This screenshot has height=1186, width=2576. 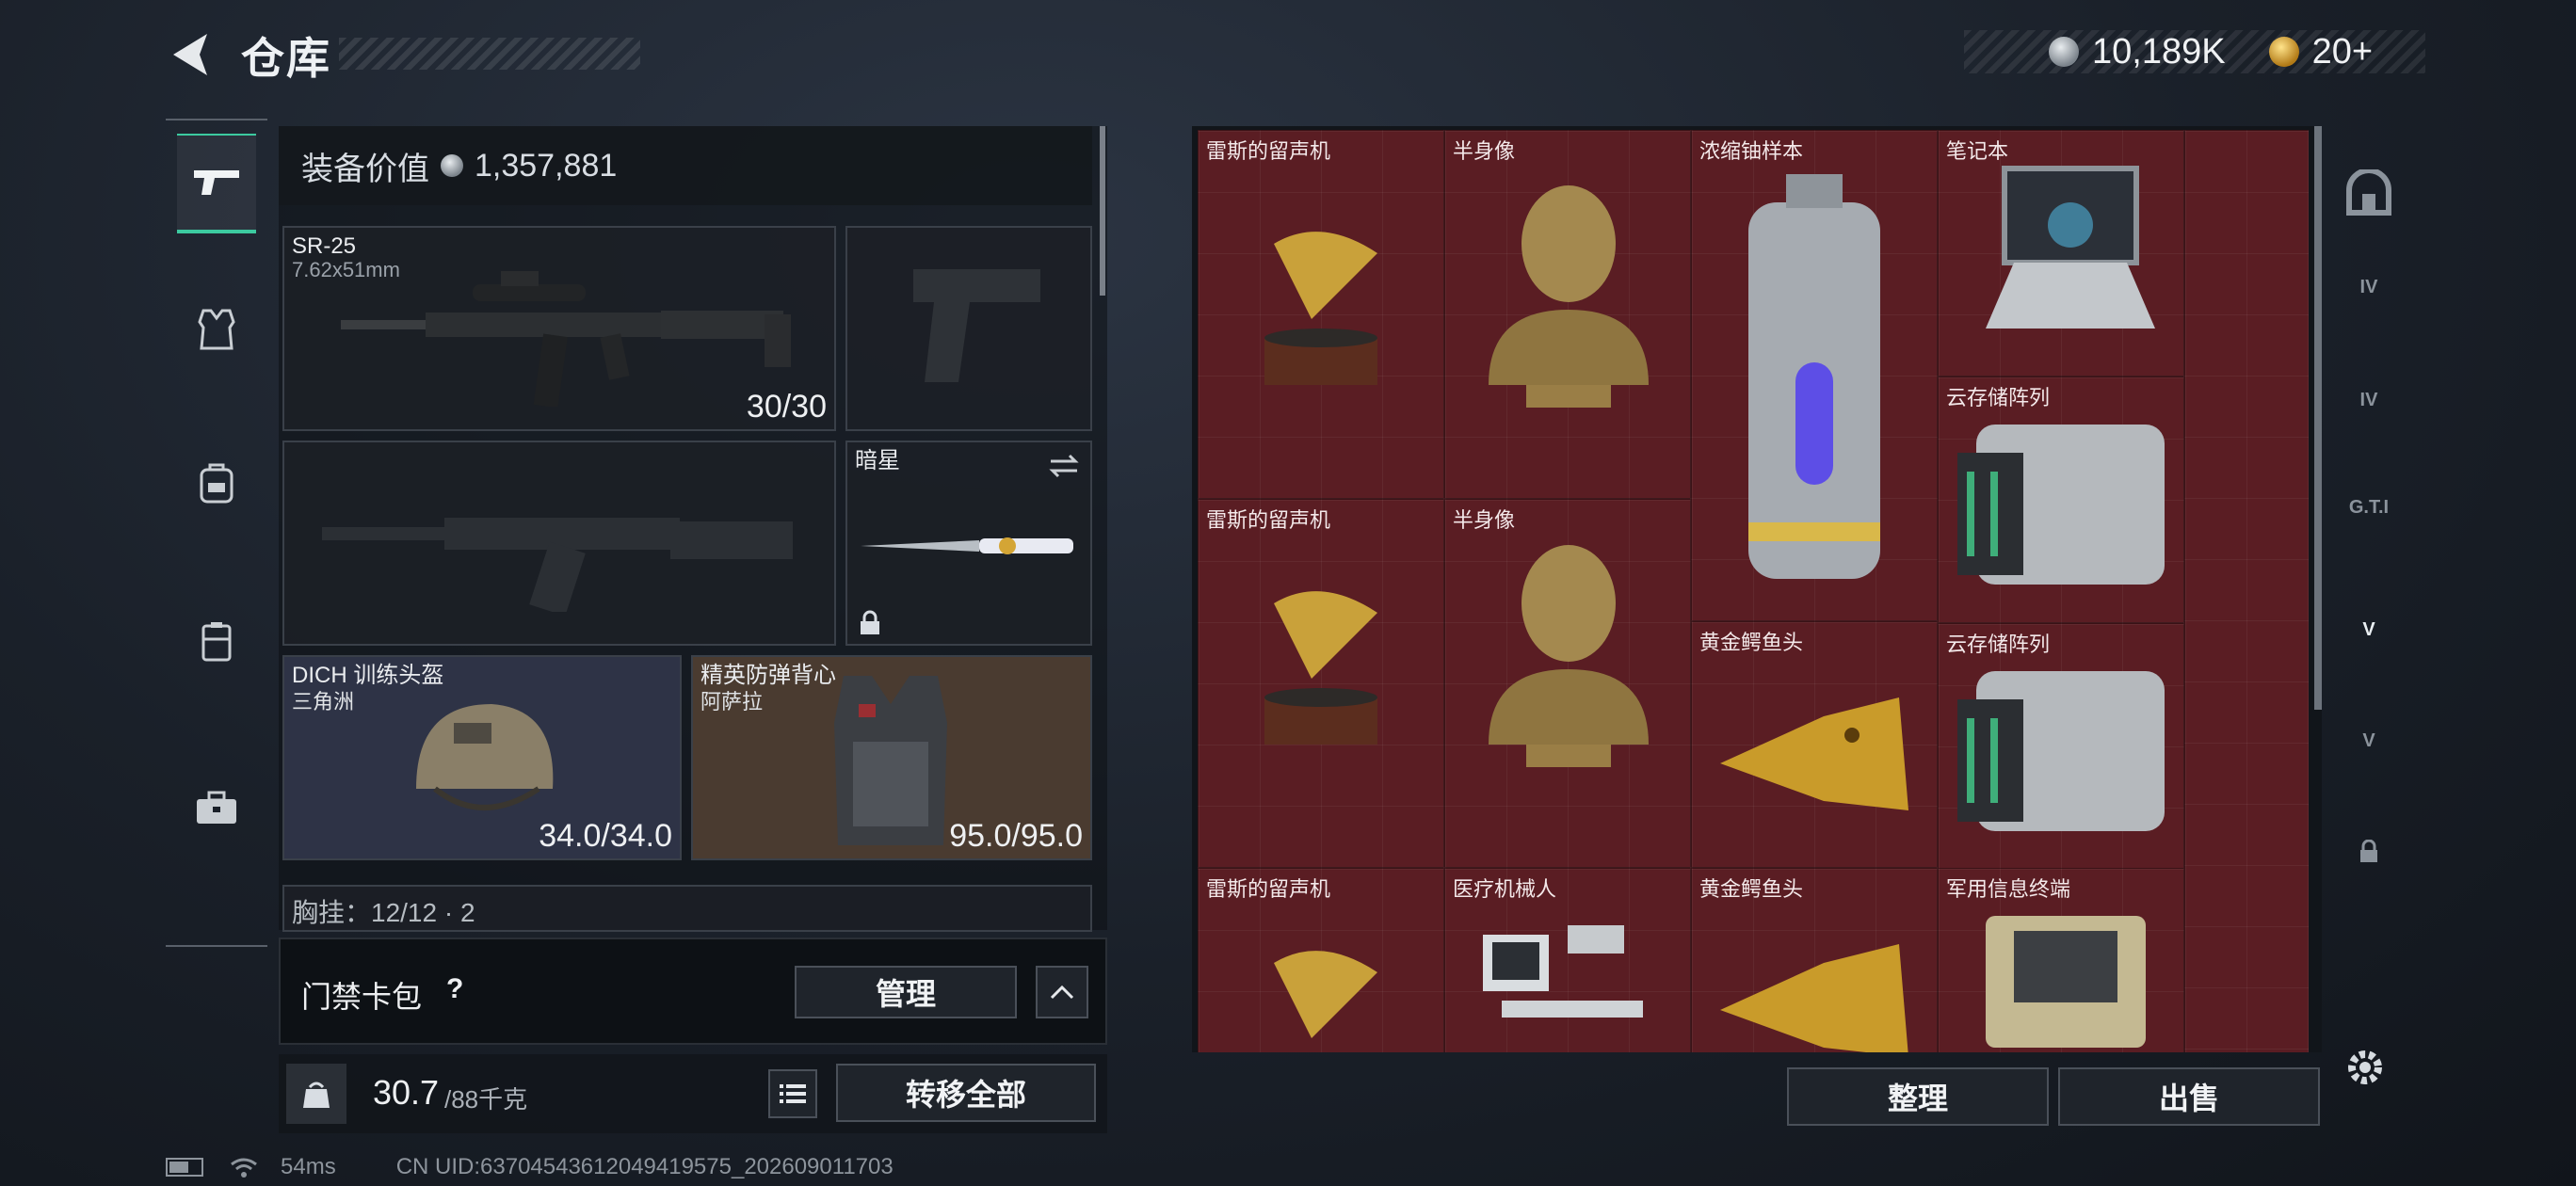 I want to click on equipment-value-bar: 装备价值 1,357,881, so click(x=685, y=165).